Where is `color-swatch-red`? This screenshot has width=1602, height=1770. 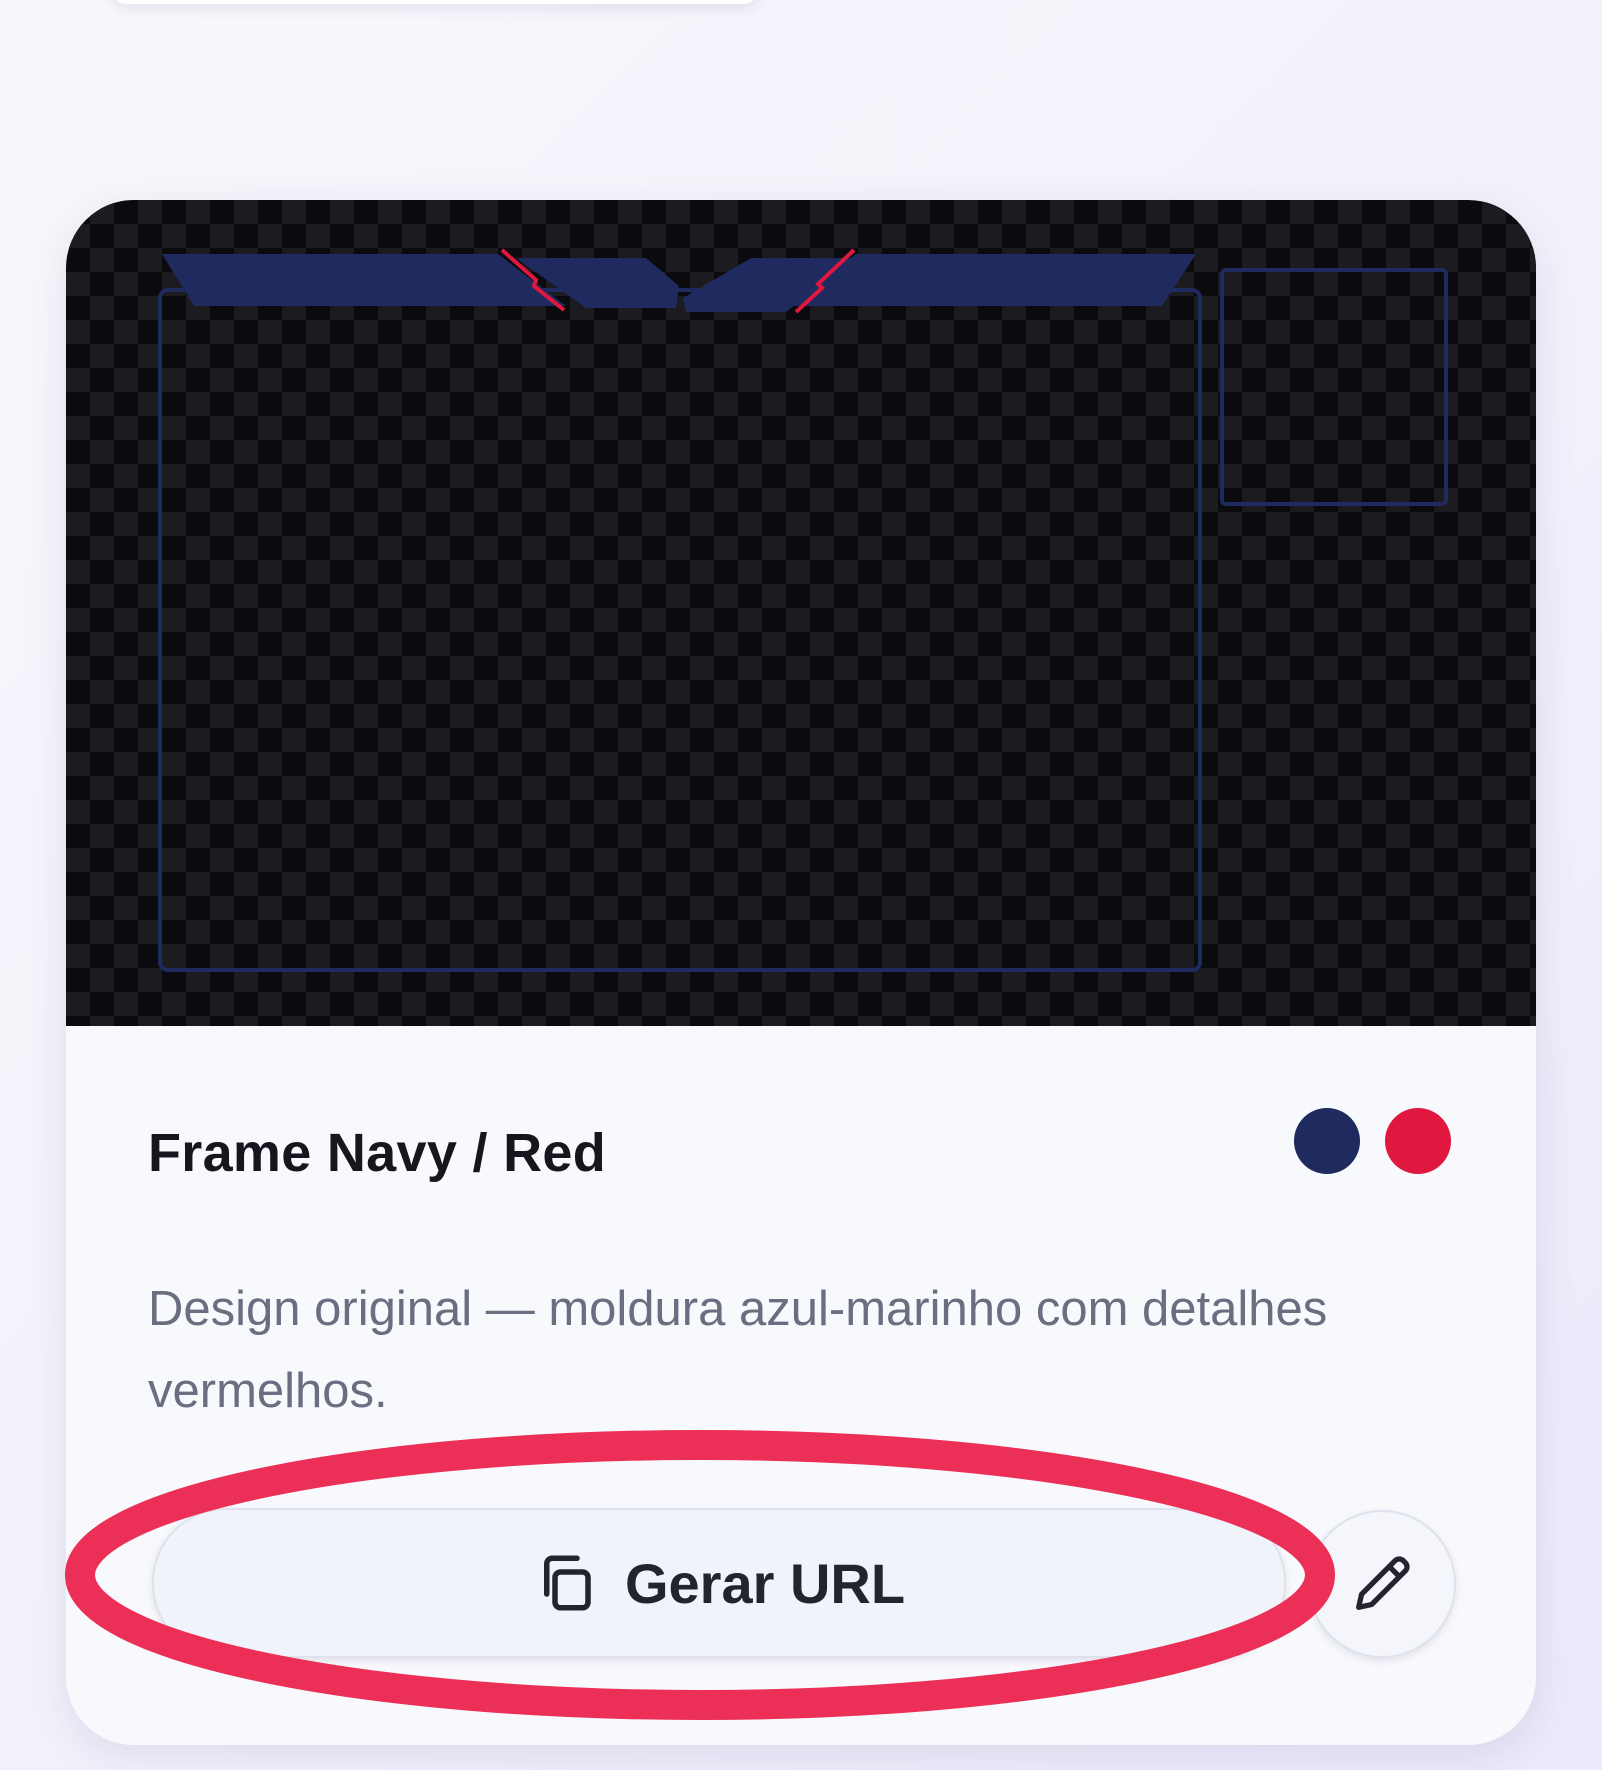
color-swatch-red is located at coordinates (1418, 1141).